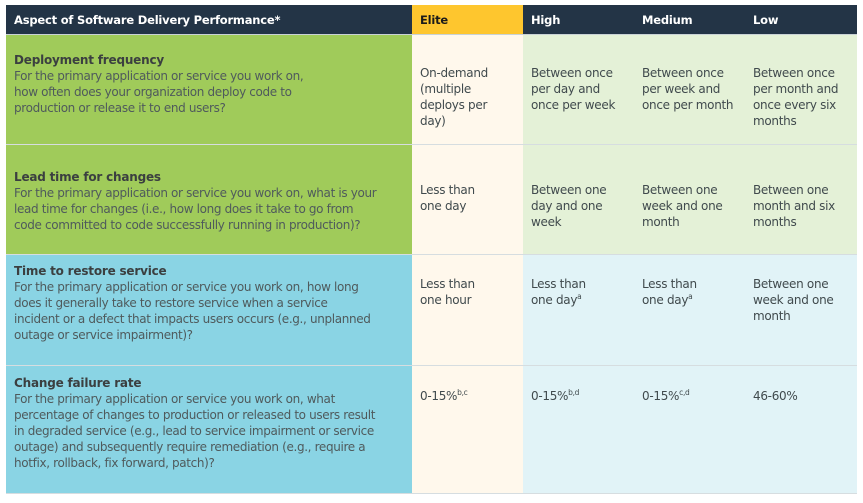 The height and width of the screenshot is (503, 863). What do you see at coordinates (689, 310) in the screenshot?
I see `medium-cell: Less than one daya` at bounding box center [689, 310].